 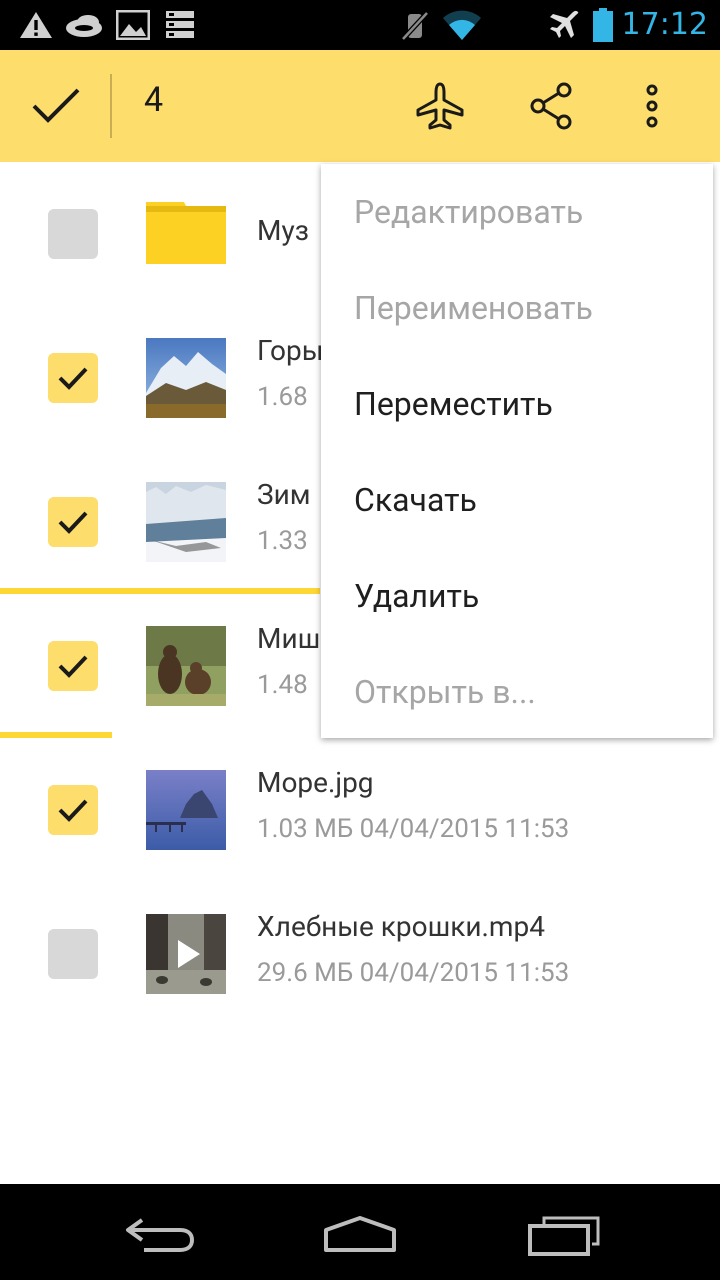 What do you see at coordinates (283, 230) in the screenshot?
I see `file-name: Муз` at bounding box center [283, 230].